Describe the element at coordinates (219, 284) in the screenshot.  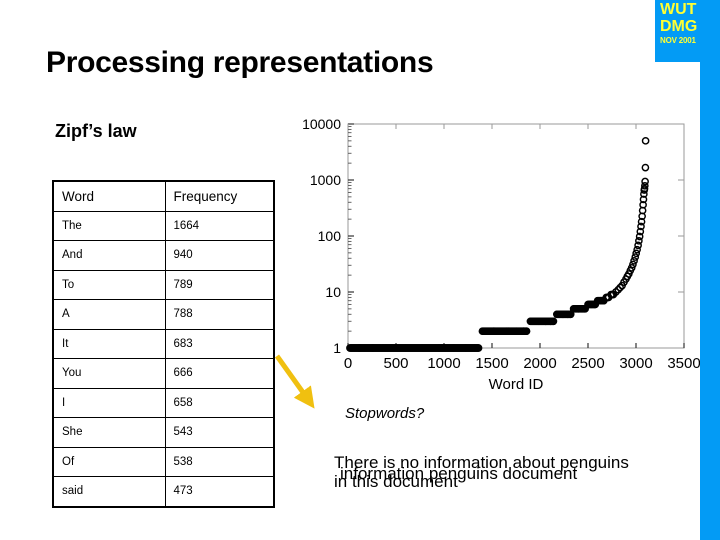
I see `cell-frequency: 789` at that location.